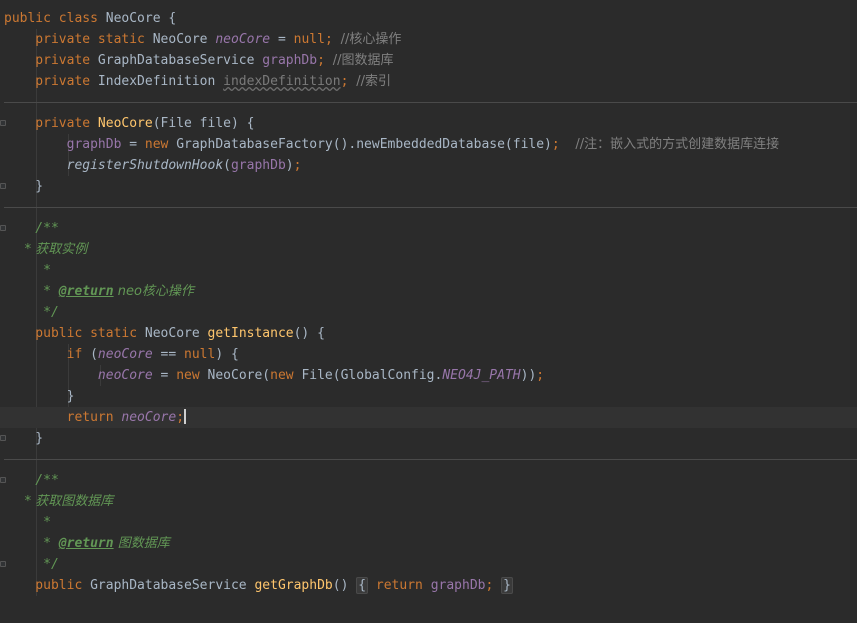 The height and width of the screenshot is (623, 857). What do you see at coordinates (428, 123) in the screenshot?
I see `code-line-ctor: private NeoCore(File file) {` at bounding box center [428, 123].